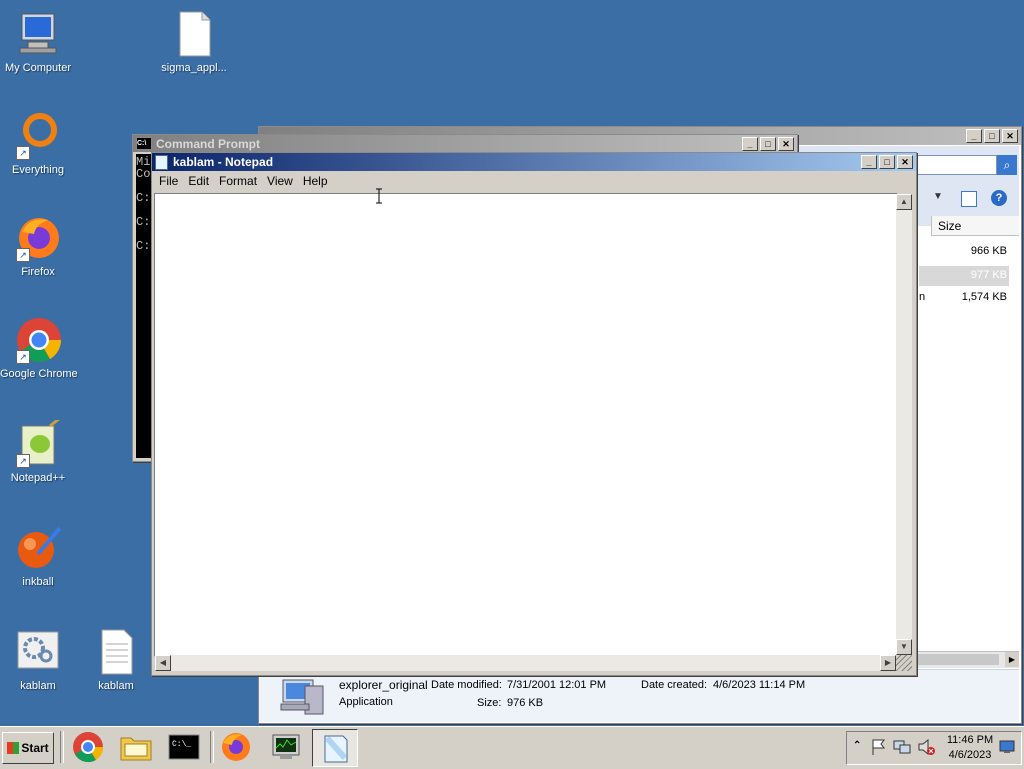 The height and width of the screenshot is (769, 1024). What do you see at coordinates (38, 442) in the screenshot?
I see `notepad-plus-plus-icon: ↗` at bounding box center [38, 442].